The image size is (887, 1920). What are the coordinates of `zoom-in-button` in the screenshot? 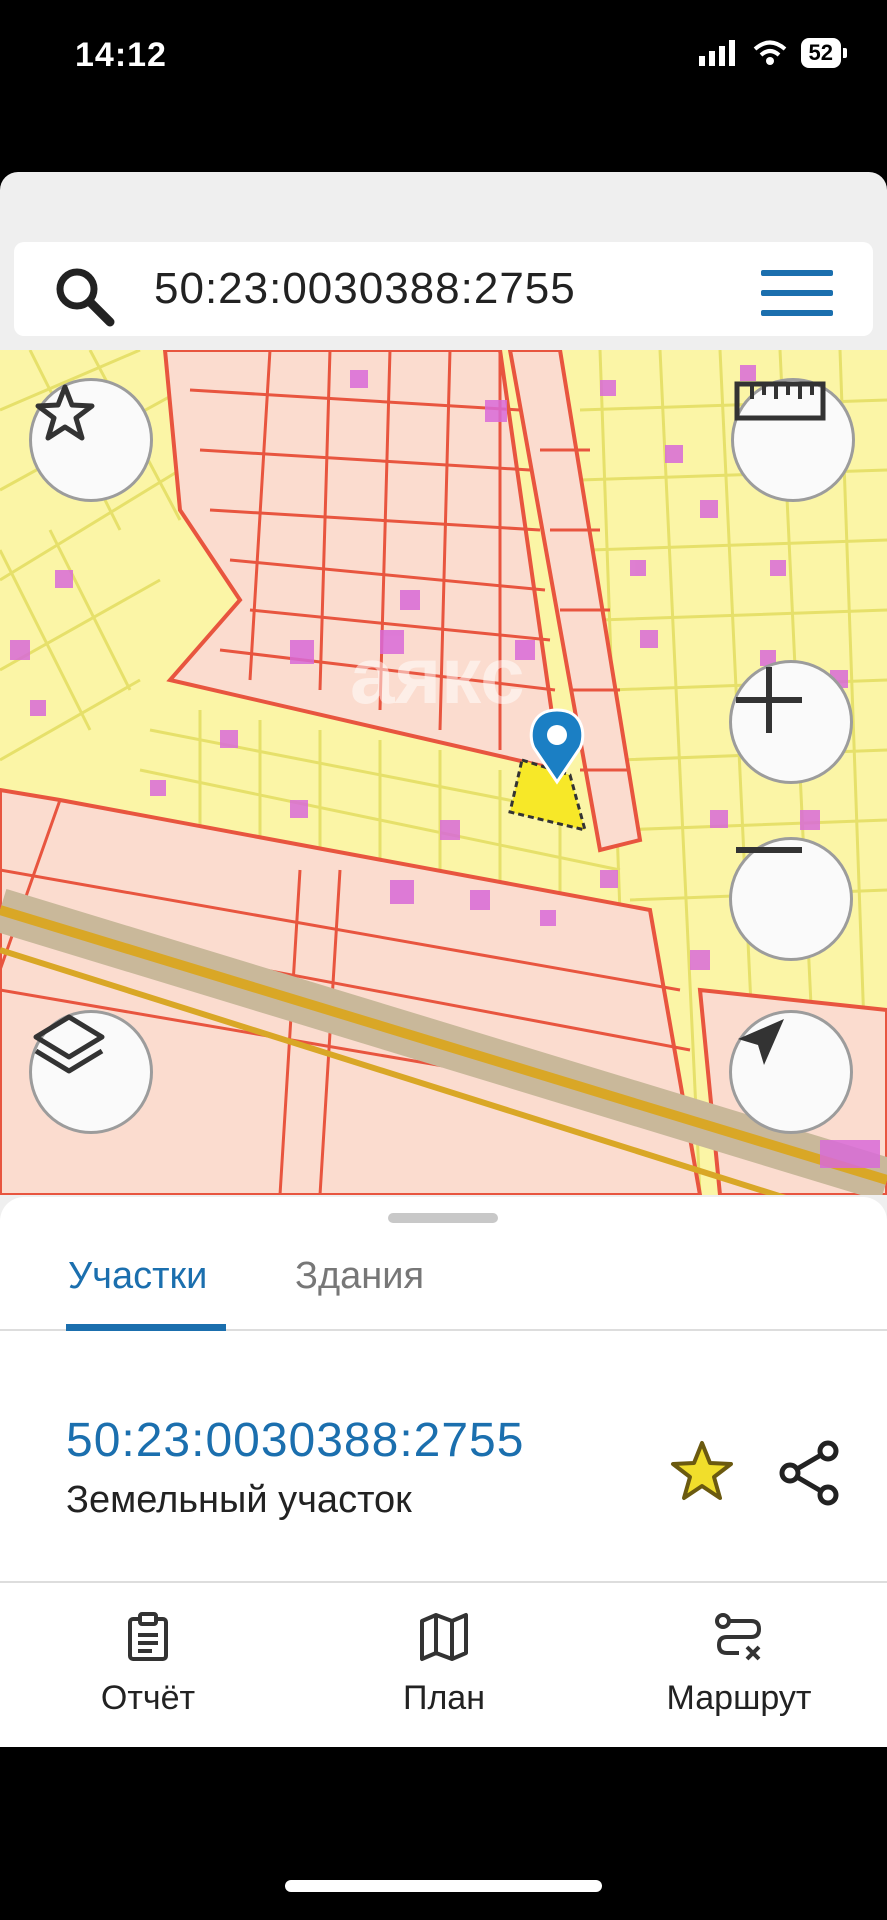 It's located at (791, 722).